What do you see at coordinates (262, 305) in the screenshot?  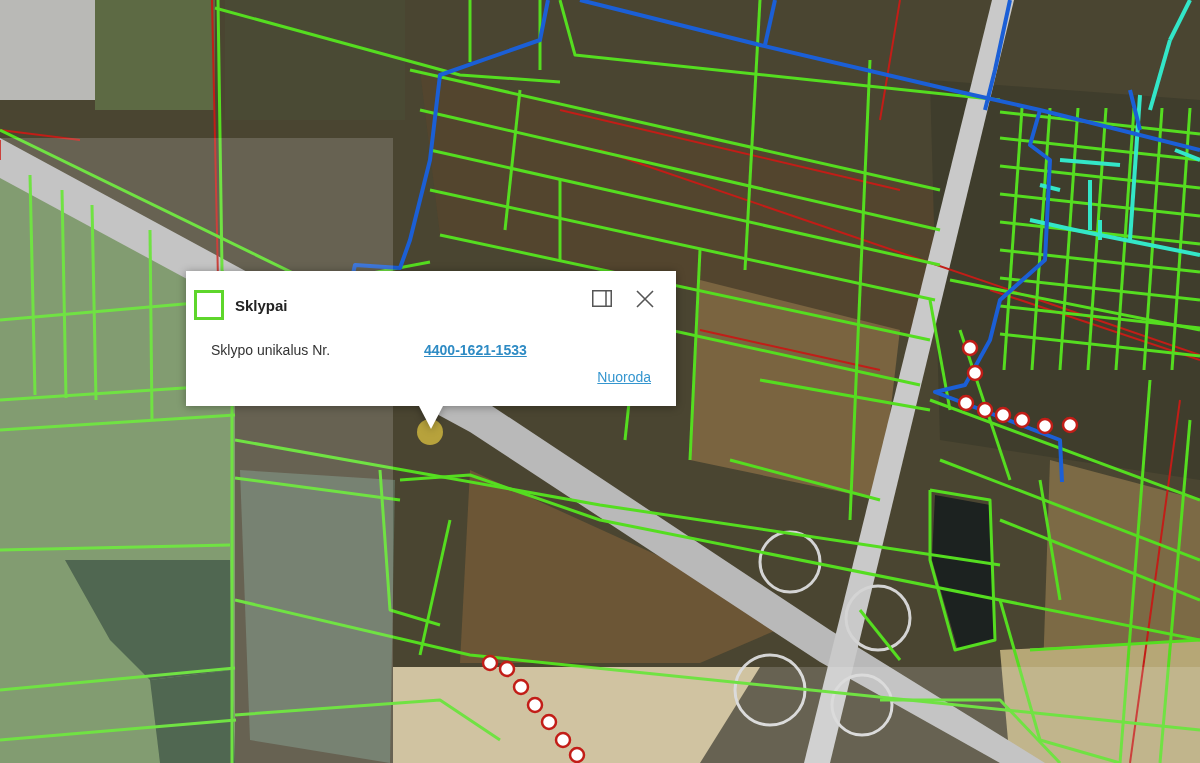 I see `popup-title: Sklypai` at bounding box center [262, 305].